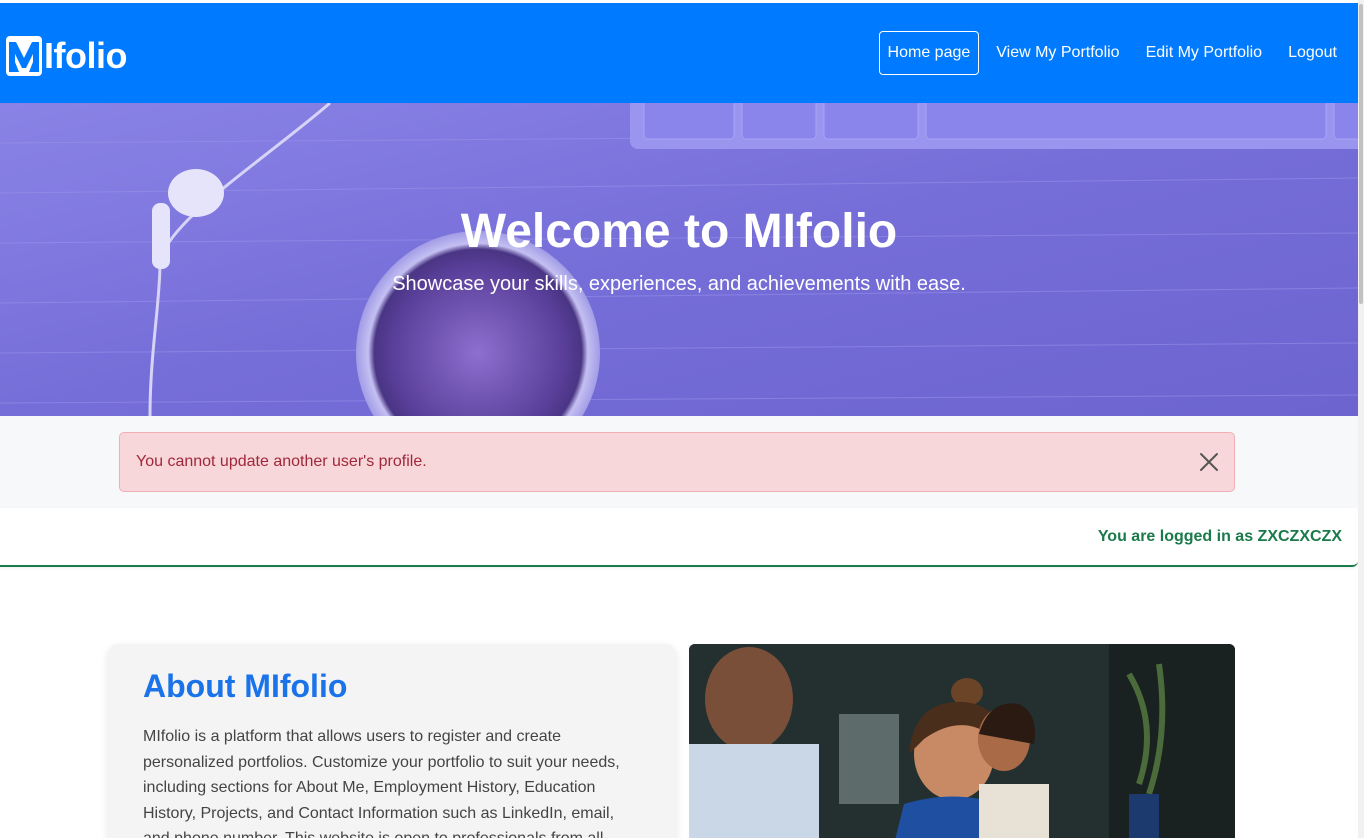 This screenshot has height=838, width=1364. Describe the element at coordinates (679, 231) in the screenshot. I see `hero-title: Welcome to MIfolio` at that location.